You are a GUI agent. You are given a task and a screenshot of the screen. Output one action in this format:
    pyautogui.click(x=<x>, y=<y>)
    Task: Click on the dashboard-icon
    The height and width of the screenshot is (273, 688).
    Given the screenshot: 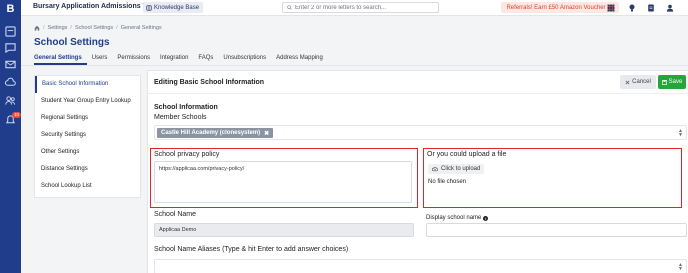 What is the action you would take?
    pyautogui.click(x=10, y=31)
    